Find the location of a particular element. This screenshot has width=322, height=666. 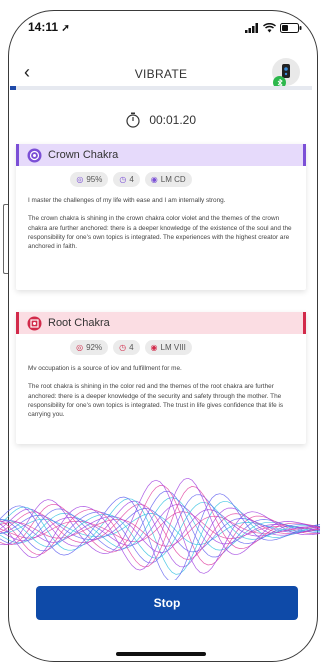

status-bar: 14:11 ➚ is located at coordinates (161, 30).